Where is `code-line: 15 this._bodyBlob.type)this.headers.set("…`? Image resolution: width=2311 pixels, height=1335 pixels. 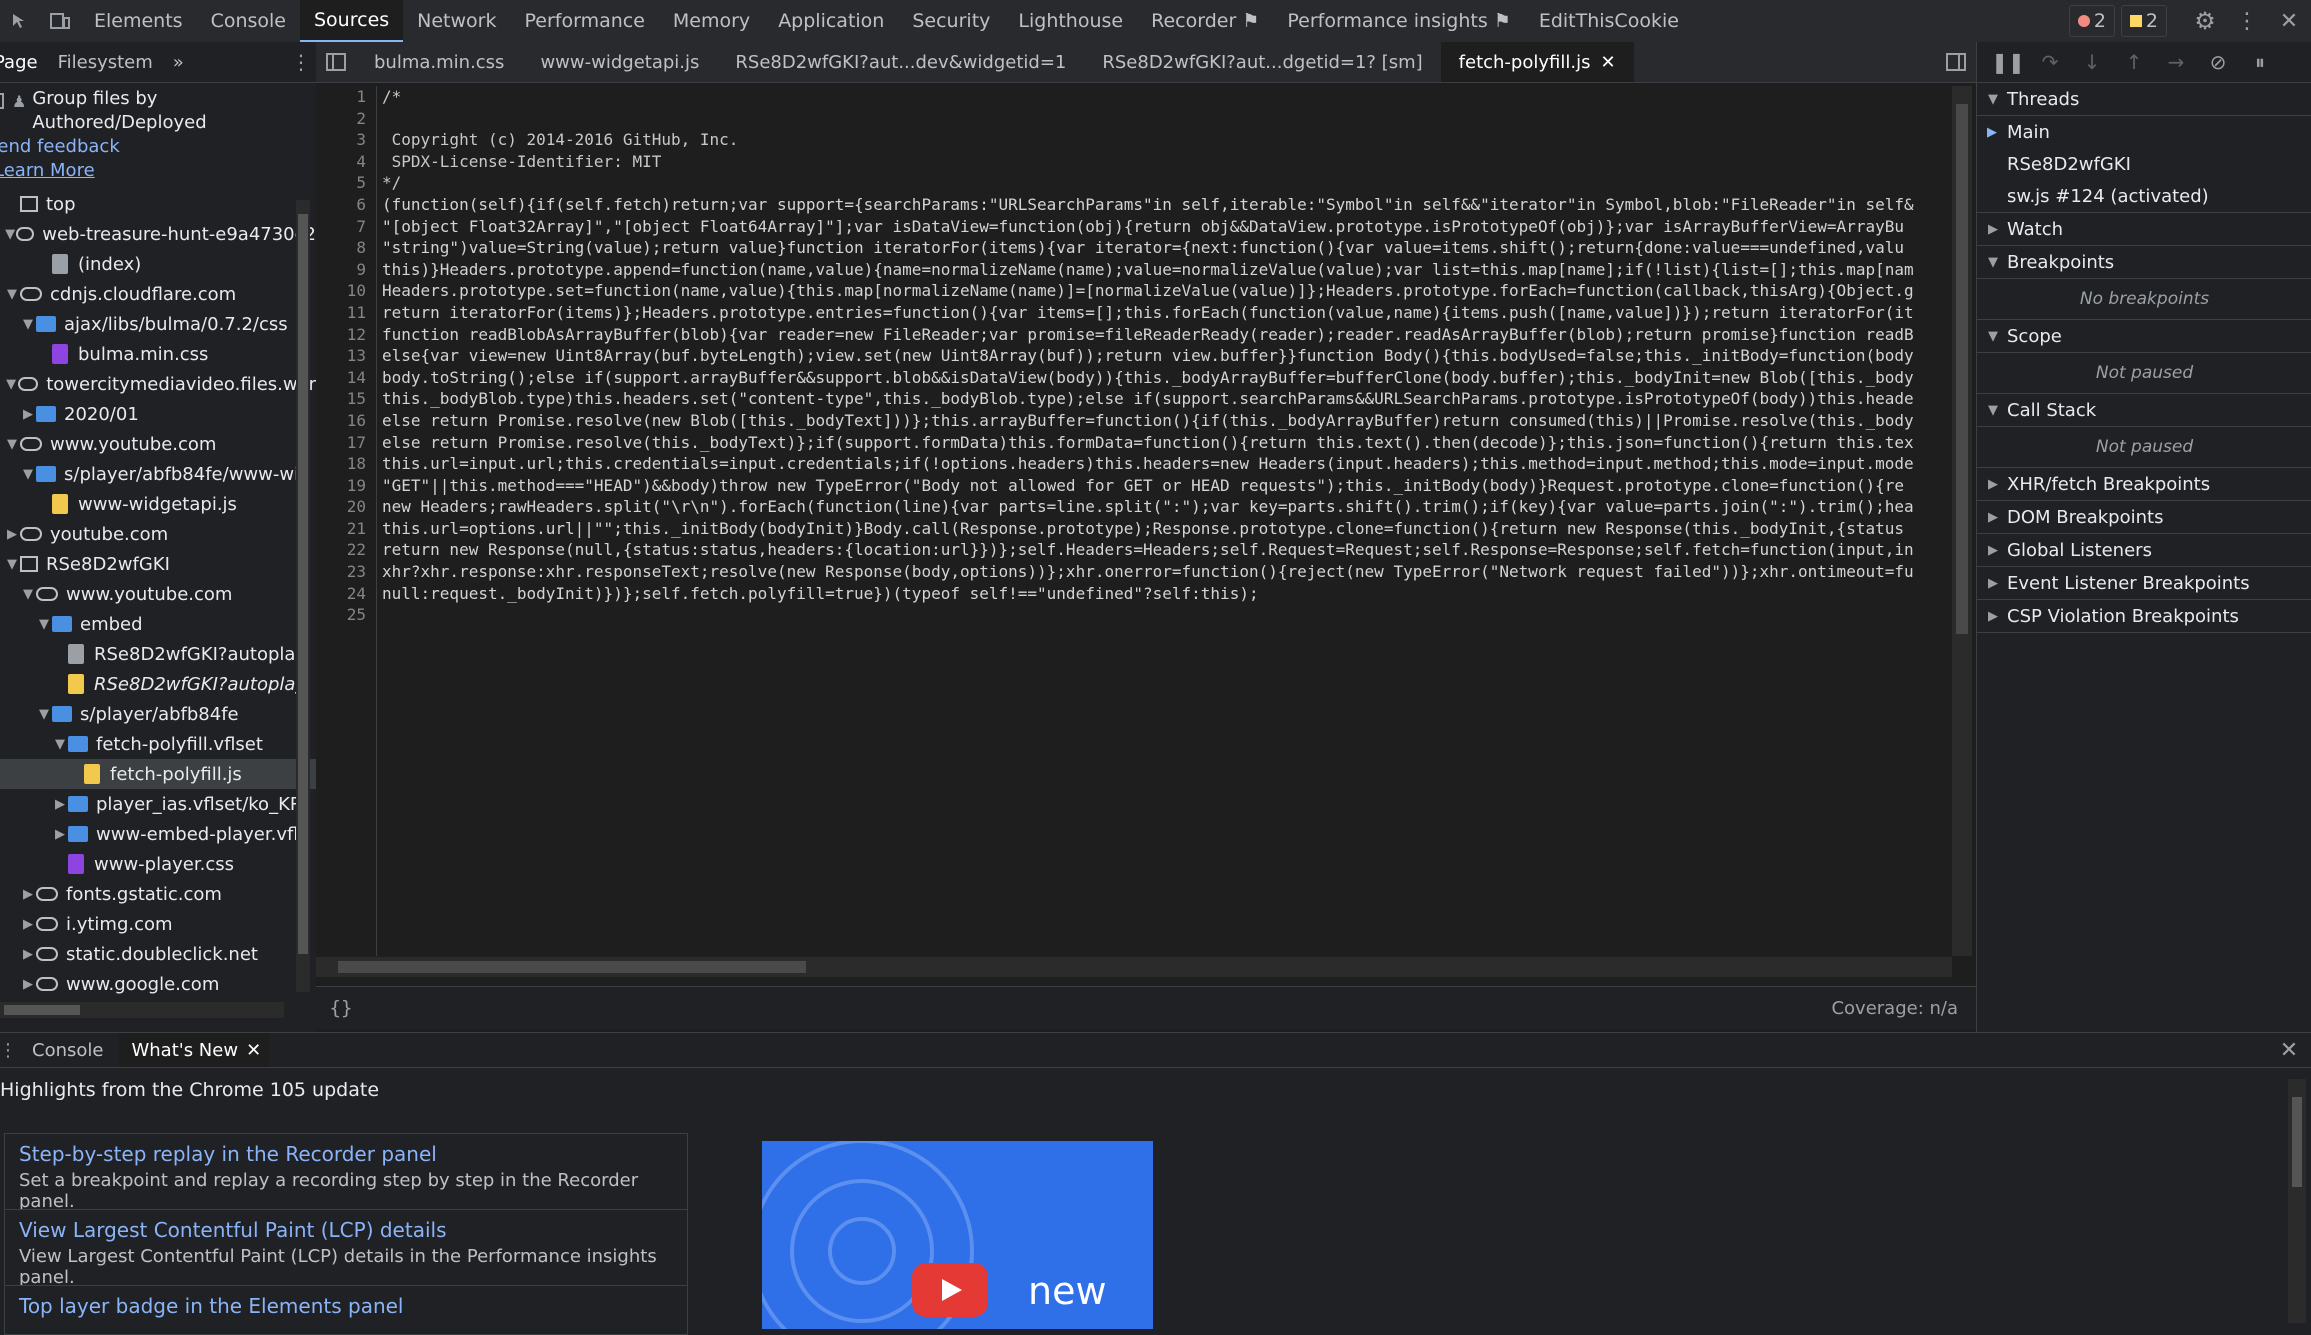
code-line: 15 this._bodyBlob.type)this.headers.set("… is located at coordinates (1134, 399).